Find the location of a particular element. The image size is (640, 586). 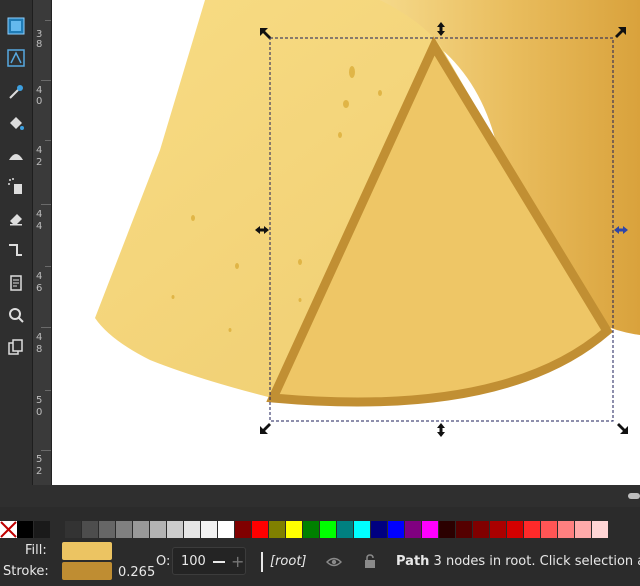

opacity-value: 100 is located at coordinates (193, 561).